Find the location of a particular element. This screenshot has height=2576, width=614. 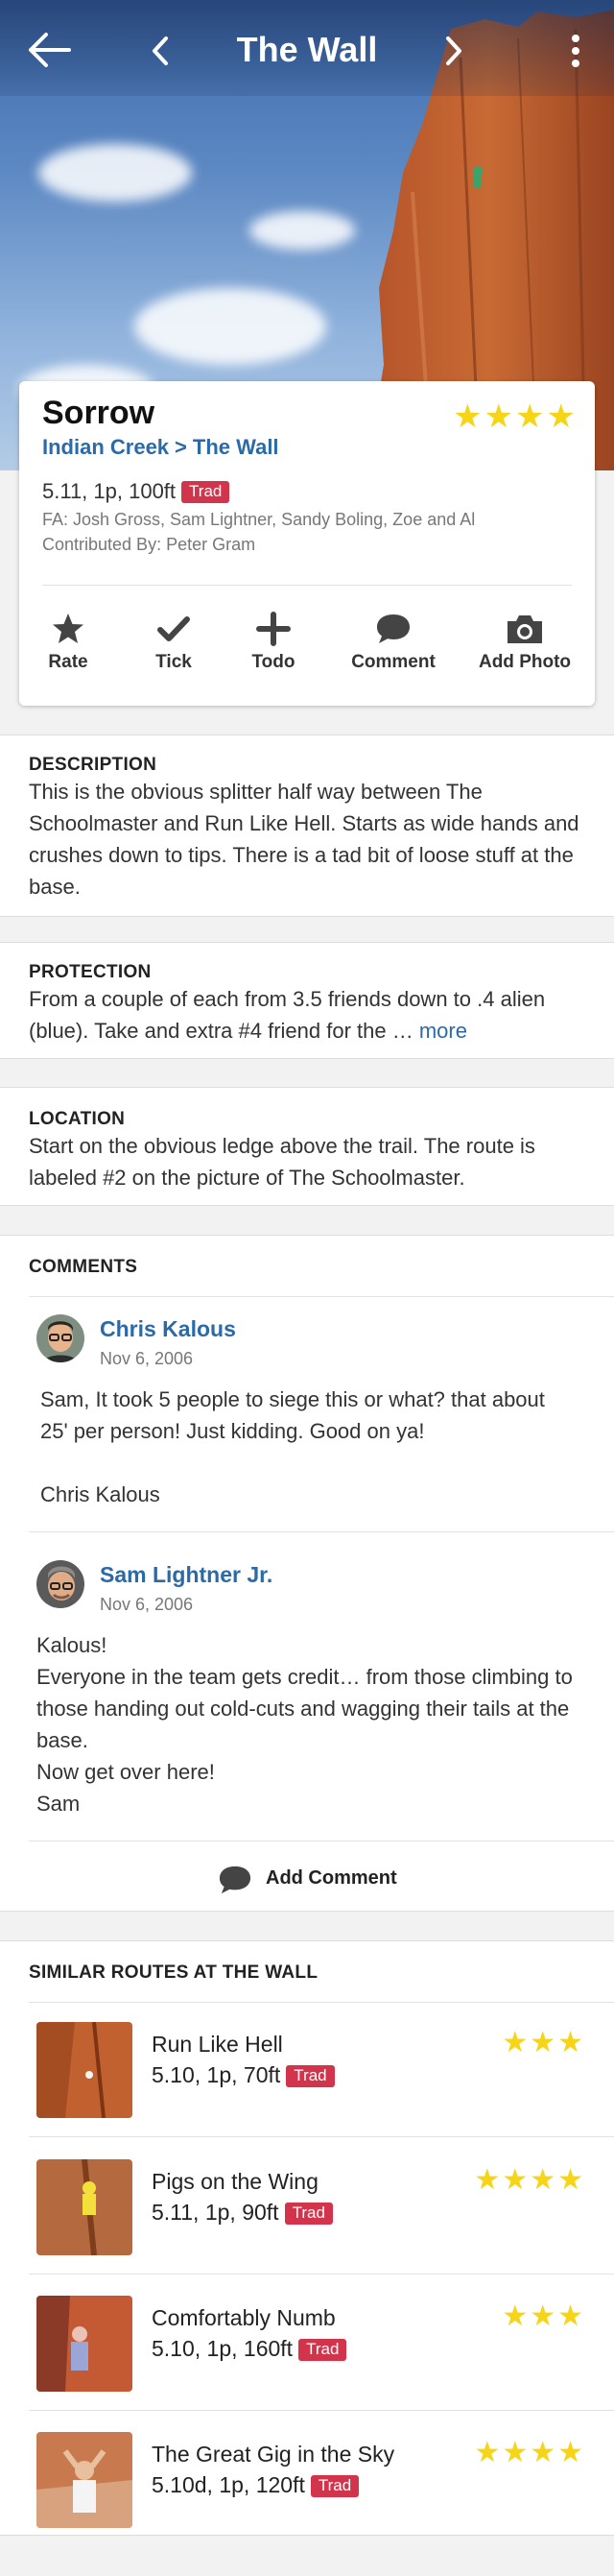

comments-heading: COMMENTS is located at coordinates (83, 1267).